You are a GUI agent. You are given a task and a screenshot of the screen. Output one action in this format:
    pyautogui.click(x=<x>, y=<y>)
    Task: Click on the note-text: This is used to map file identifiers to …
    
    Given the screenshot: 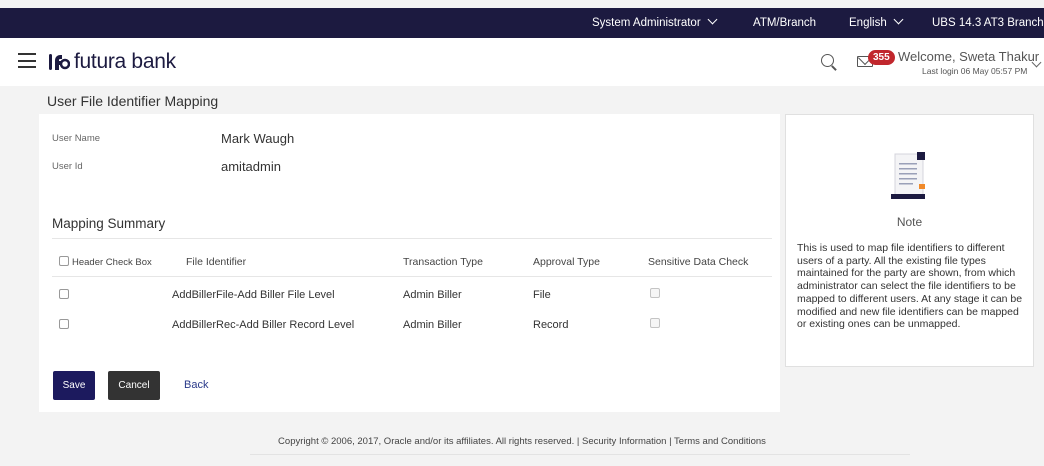 What is the action you would take?
    pyautogui.click(x=910, y=286)
    